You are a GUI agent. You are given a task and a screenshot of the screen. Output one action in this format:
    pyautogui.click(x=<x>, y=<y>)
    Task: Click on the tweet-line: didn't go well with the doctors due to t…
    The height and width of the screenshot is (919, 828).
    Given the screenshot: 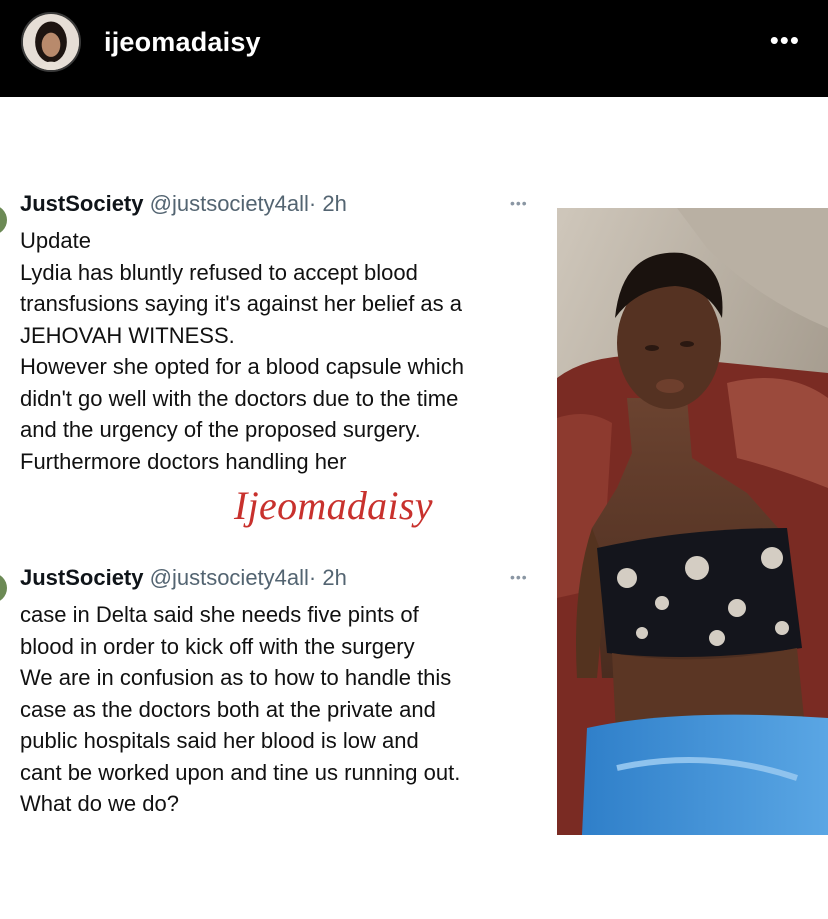 What is the action you would take?
    pyautogui.click(x=239, y=398)
    